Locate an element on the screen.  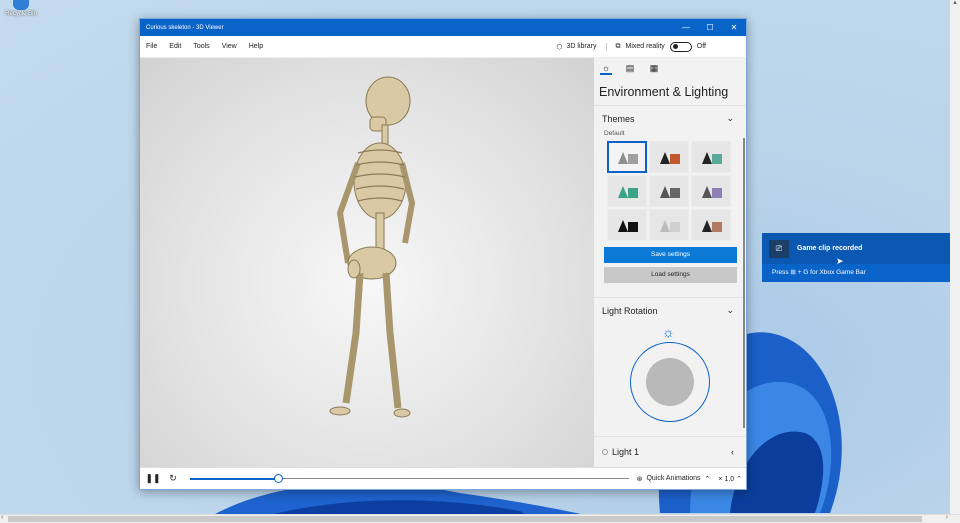
save-settings-button: Save settings is located at coordinates (670, 255).